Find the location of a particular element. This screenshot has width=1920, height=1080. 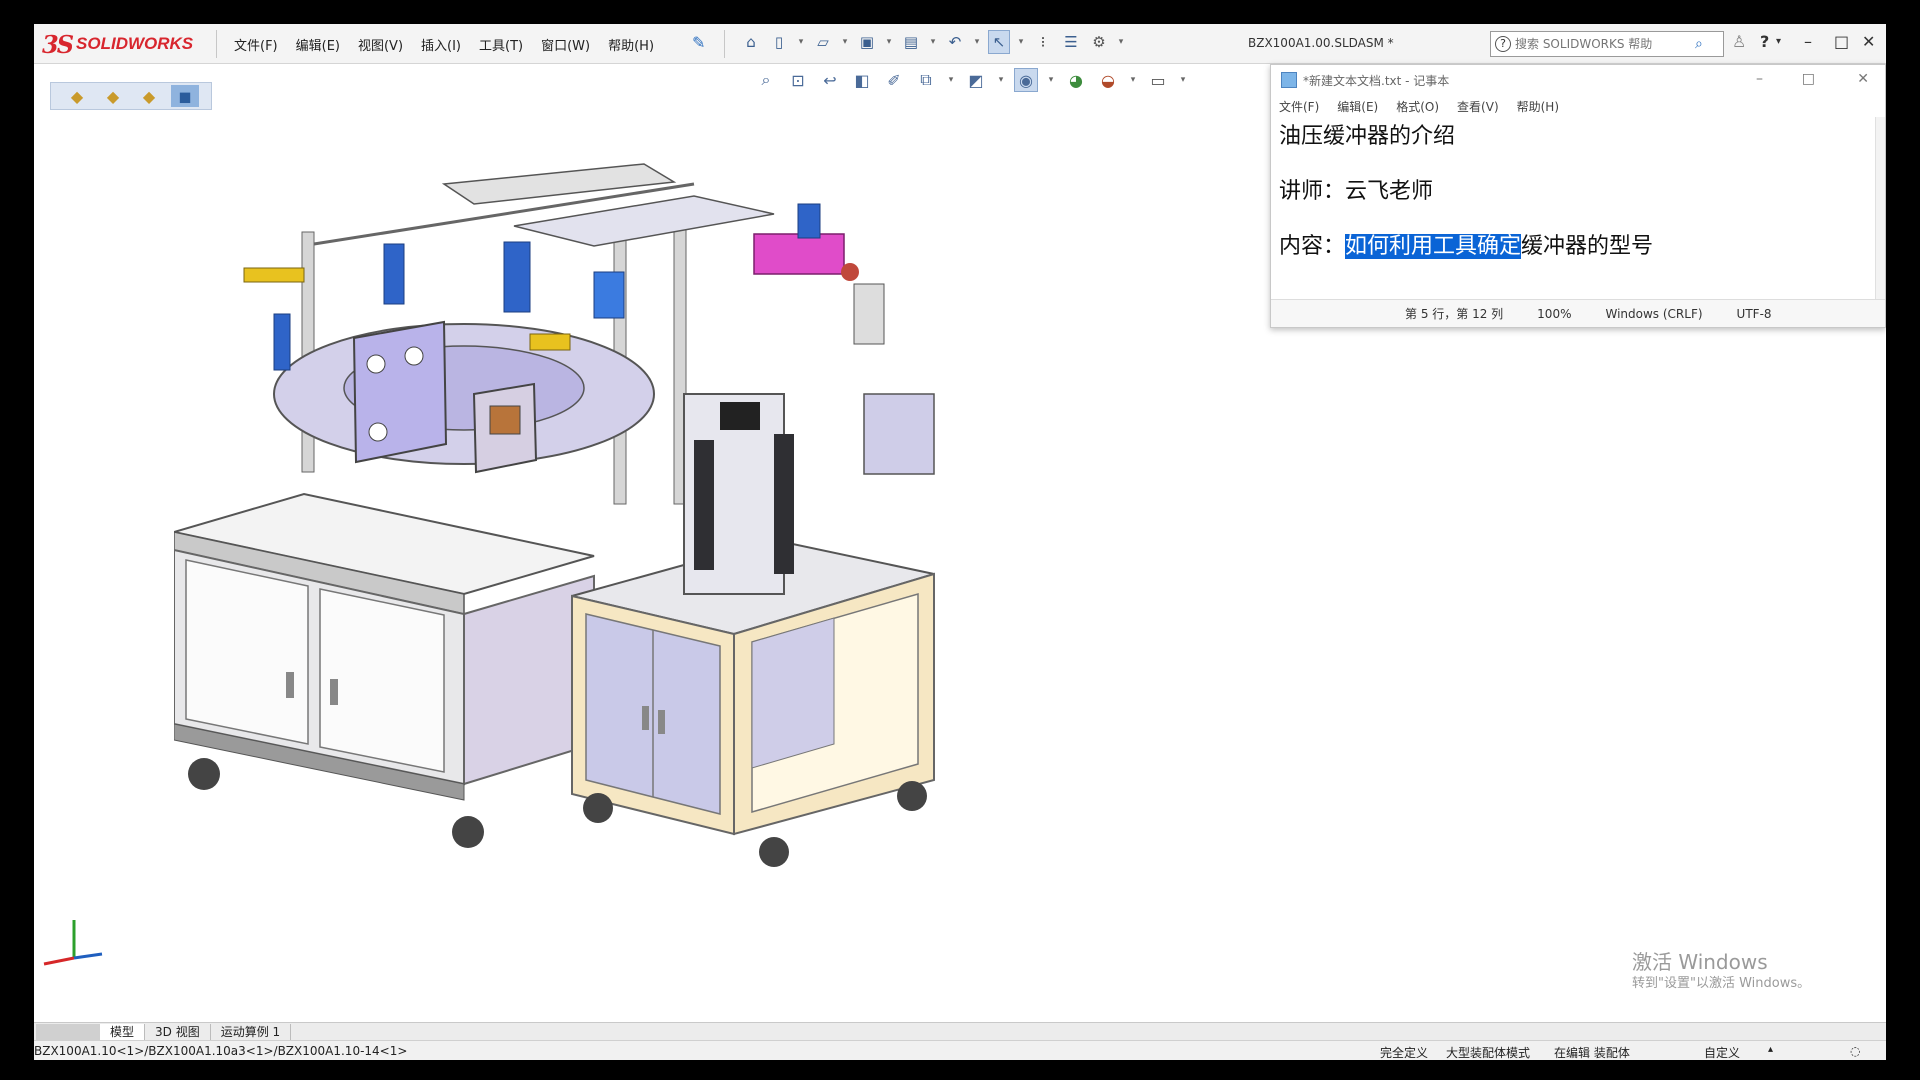

np-menu-help: 帮助(H) is located at coordinates (1538, 106).